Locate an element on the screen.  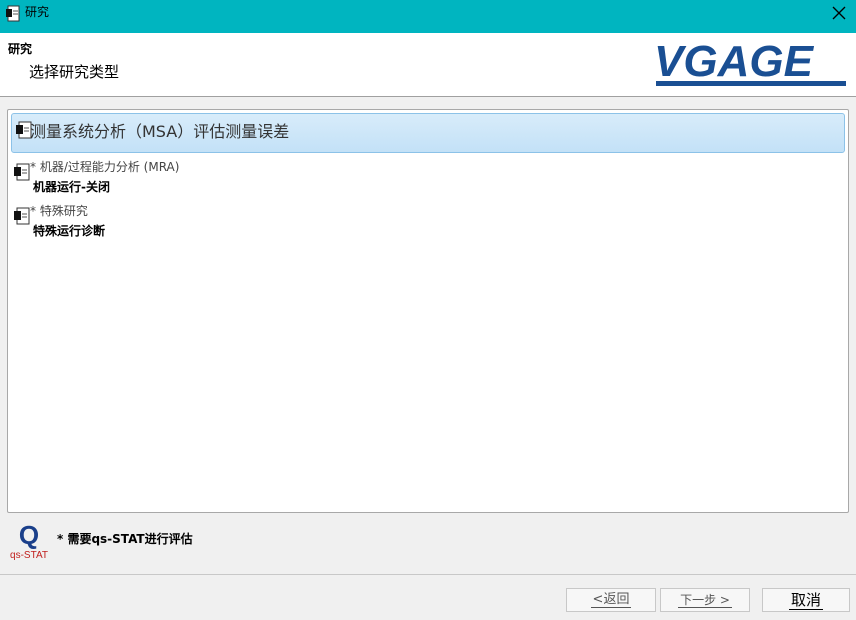
next-button: 下一步 > is located at coordinates (705, 600).